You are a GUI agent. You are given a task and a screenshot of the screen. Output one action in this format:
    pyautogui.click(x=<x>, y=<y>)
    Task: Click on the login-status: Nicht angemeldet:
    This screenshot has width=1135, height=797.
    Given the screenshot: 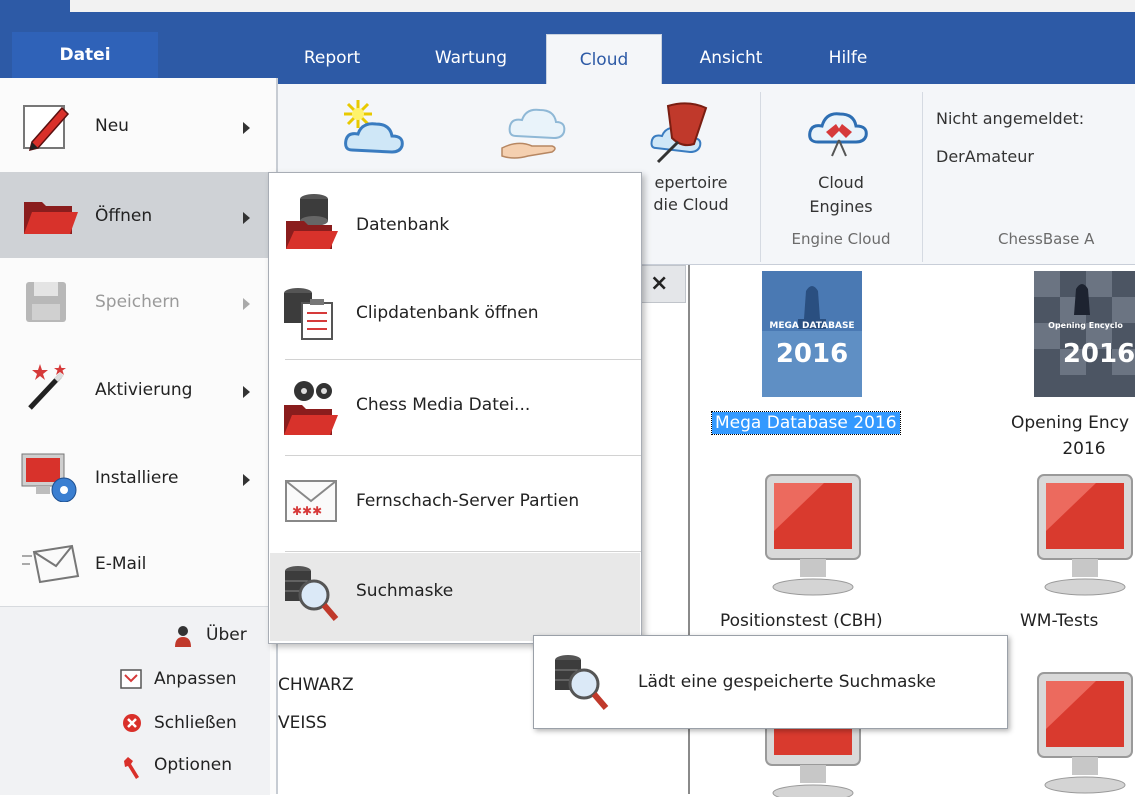 What is the action you would take?
    pyautogui.click(x=1010, y=118)
    